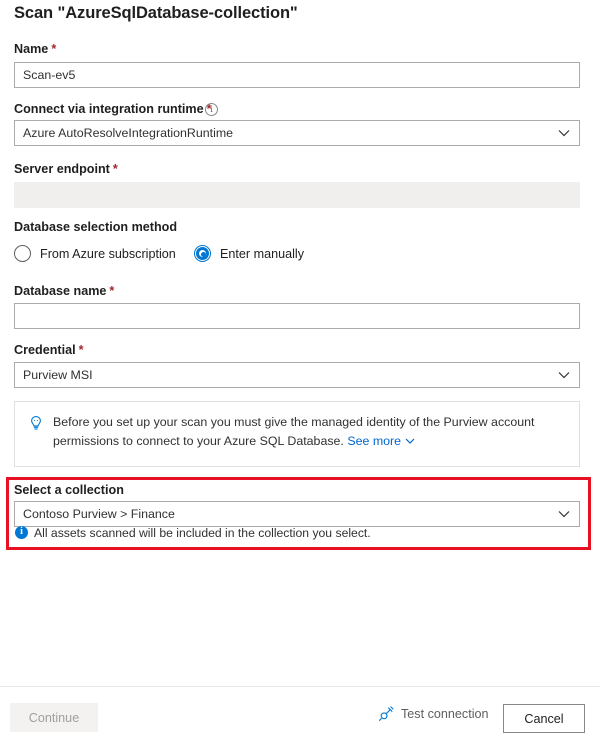 The width and height of the screenshot is (600, 738). I want to click on radio-enter-manually-label: Enter manually, so click(262, 253).